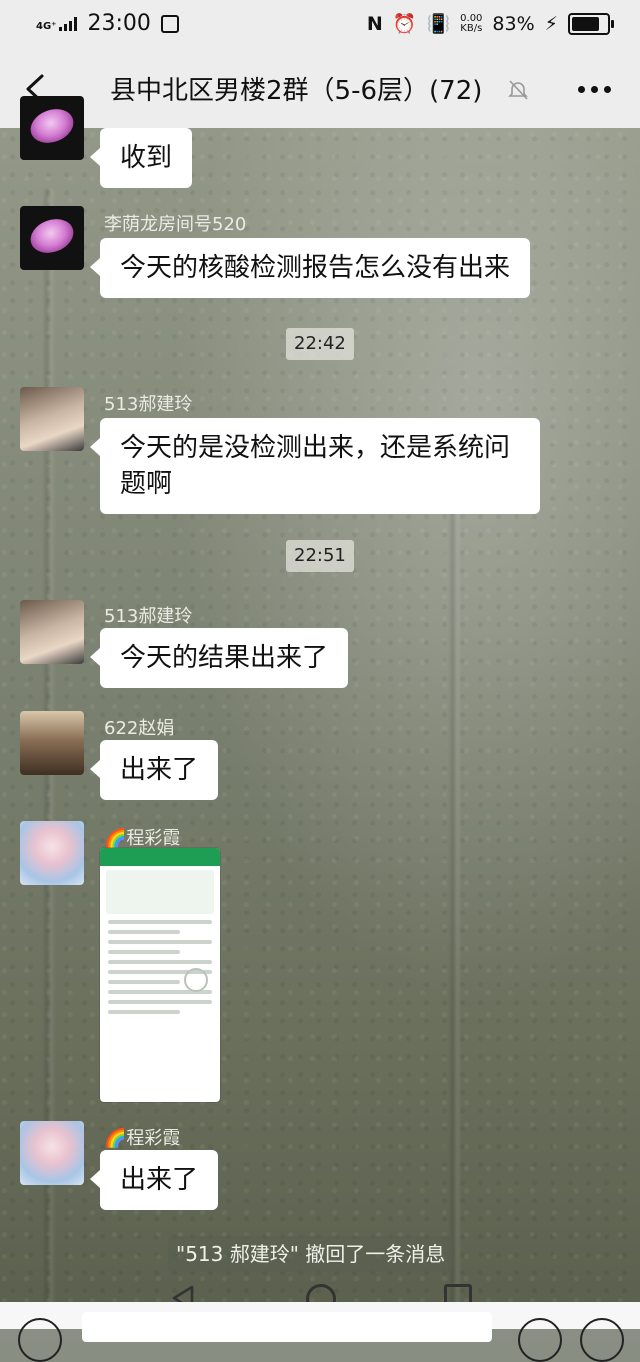 The height and width of the screenshot is (1362, 640). What do you see at coordinates (551, 23) in the screenshot?
I see `charging-icon: ⚡` at bounding box center [551, 23].